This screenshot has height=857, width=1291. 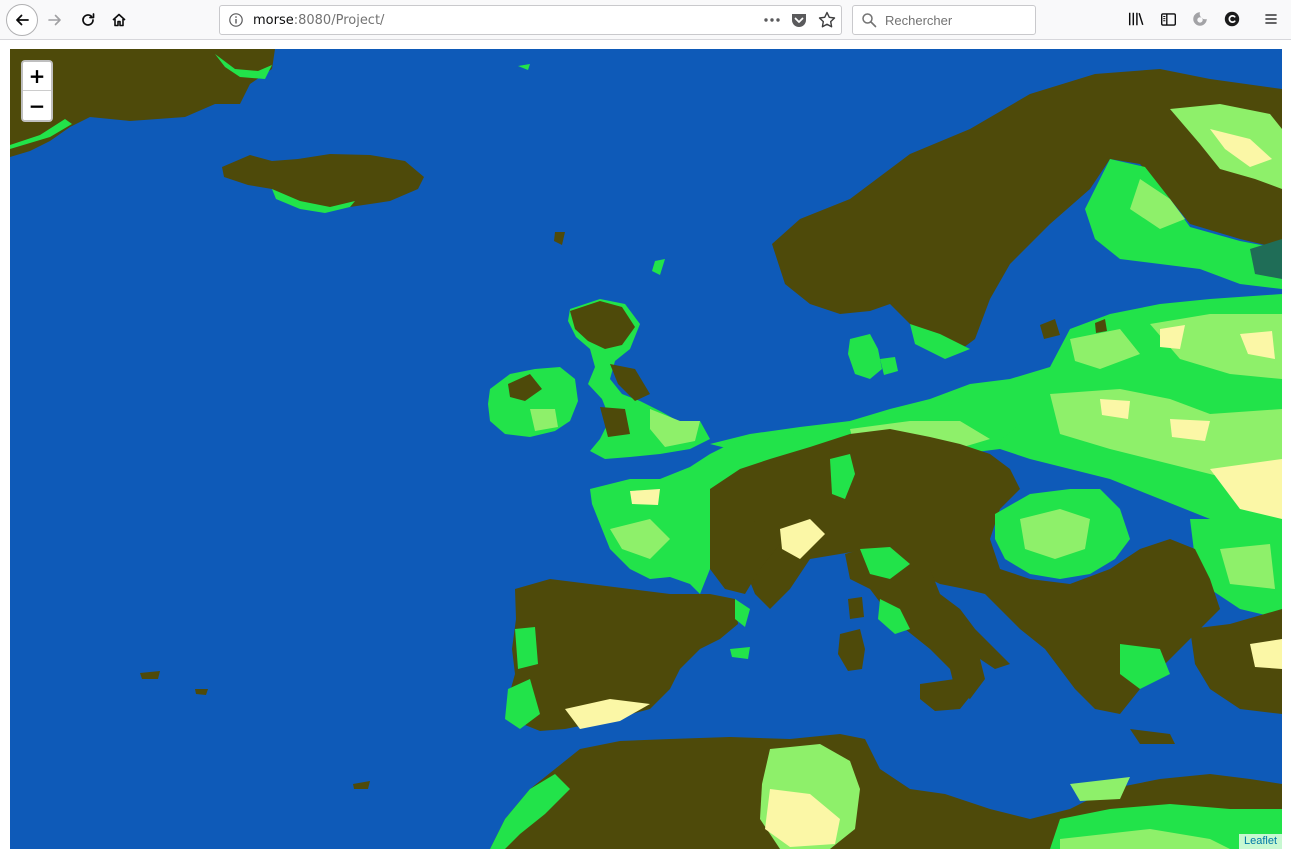 I want to click on search-bar: Rechercher, so click(x=944, y=20).